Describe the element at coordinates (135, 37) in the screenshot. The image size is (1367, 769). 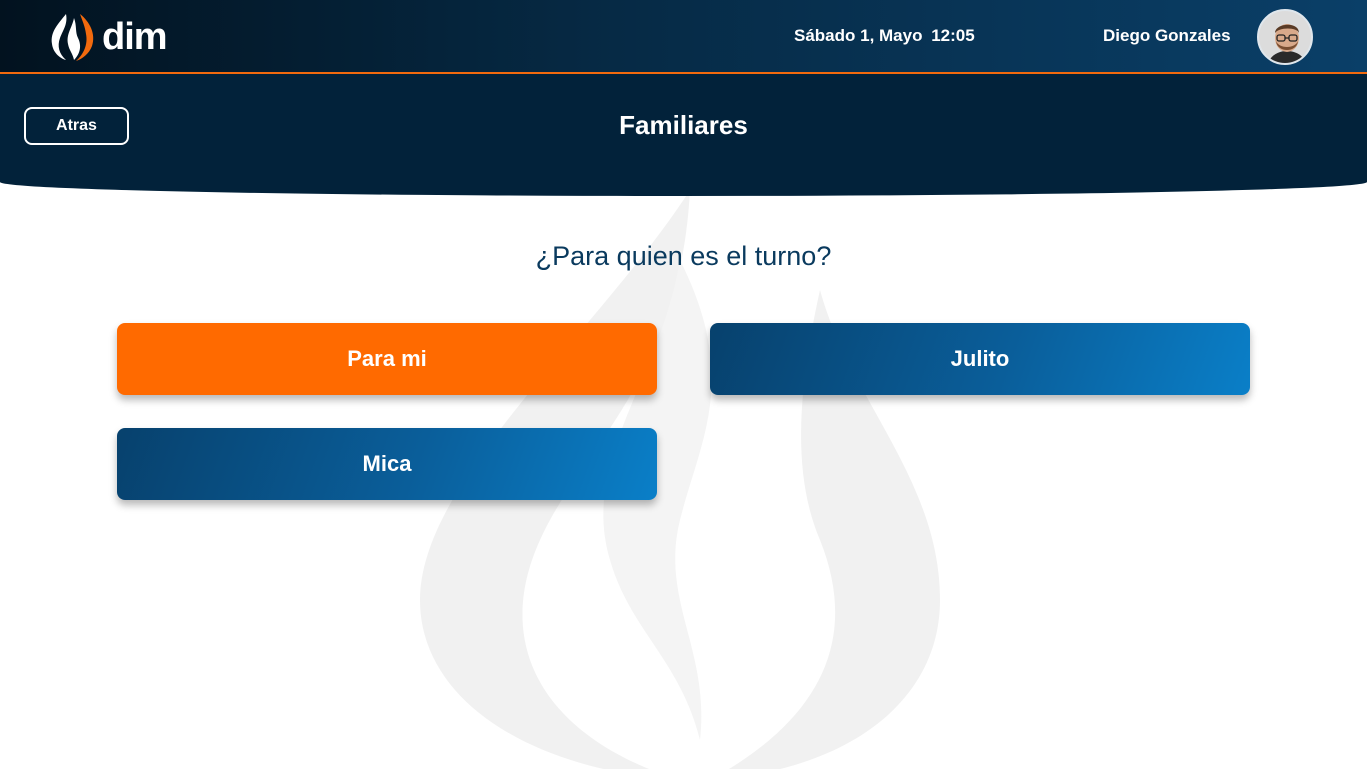
I see `logo-text: dim` at that location.